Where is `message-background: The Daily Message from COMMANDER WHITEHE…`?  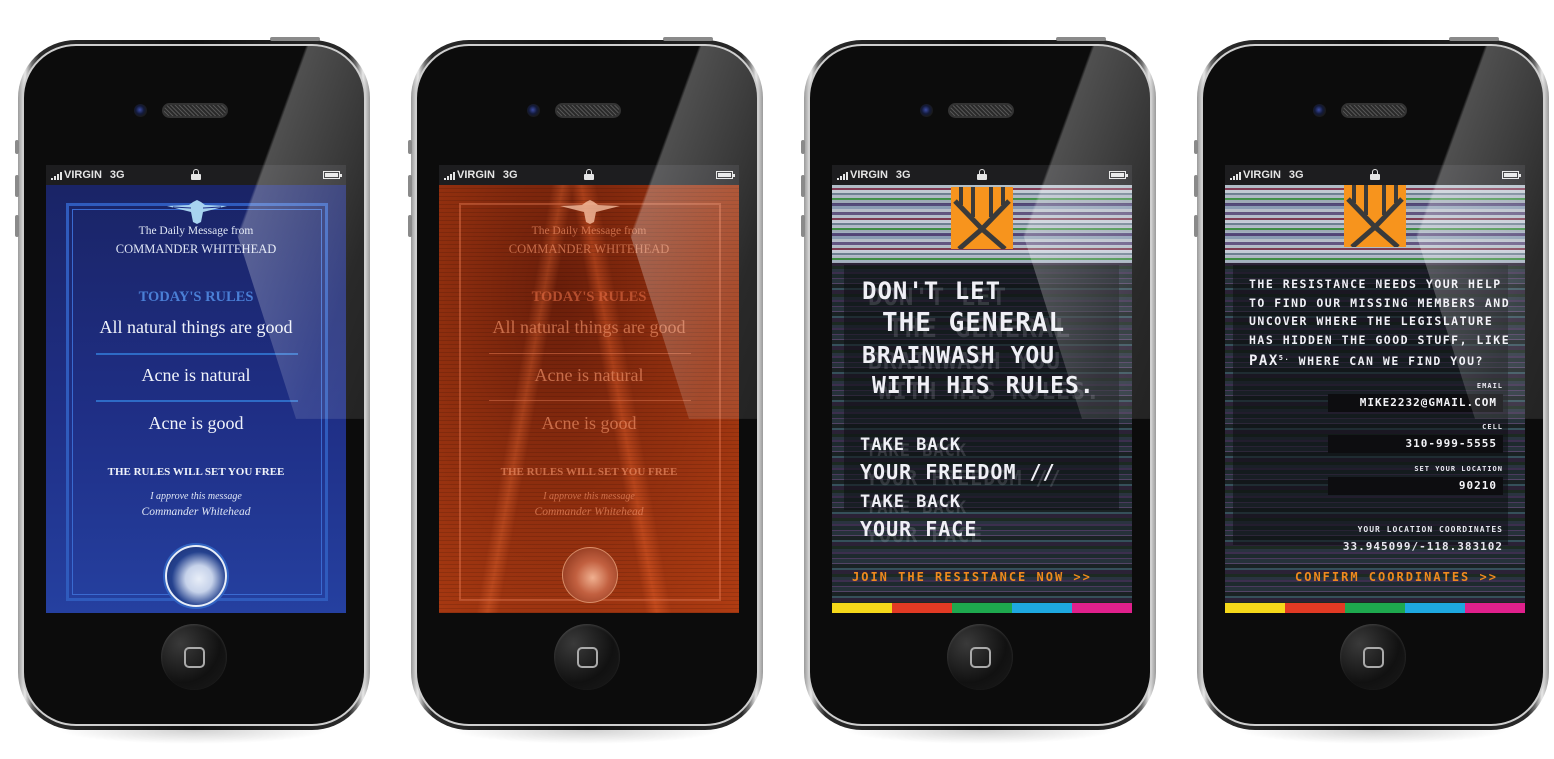 message-background: The Daily Message from COMMANDER WHITEHE… is located at coordinates (196, 399).